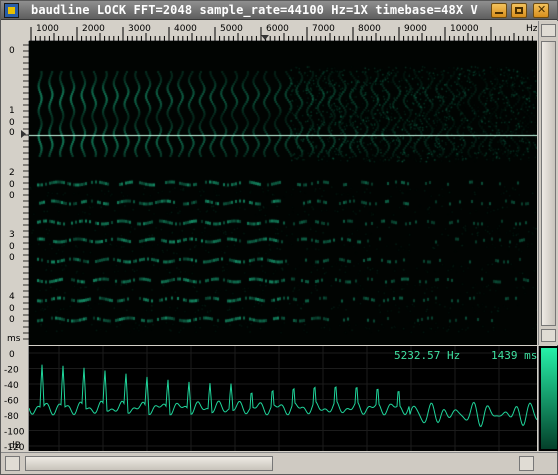 The image size is (558, 475). Describe the element at coordinates (12, 463) in the screenshot. I see `arrow-left-icon` at that location.